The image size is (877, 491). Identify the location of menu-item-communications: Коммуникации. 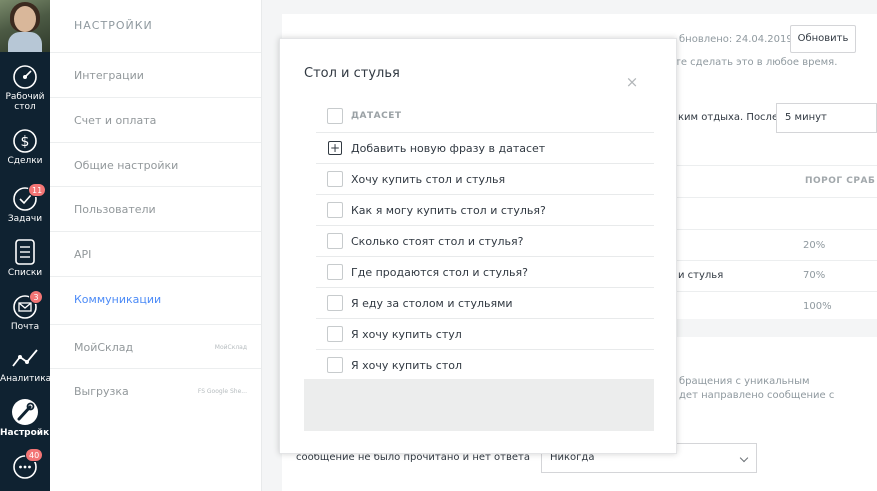
(155, 298).